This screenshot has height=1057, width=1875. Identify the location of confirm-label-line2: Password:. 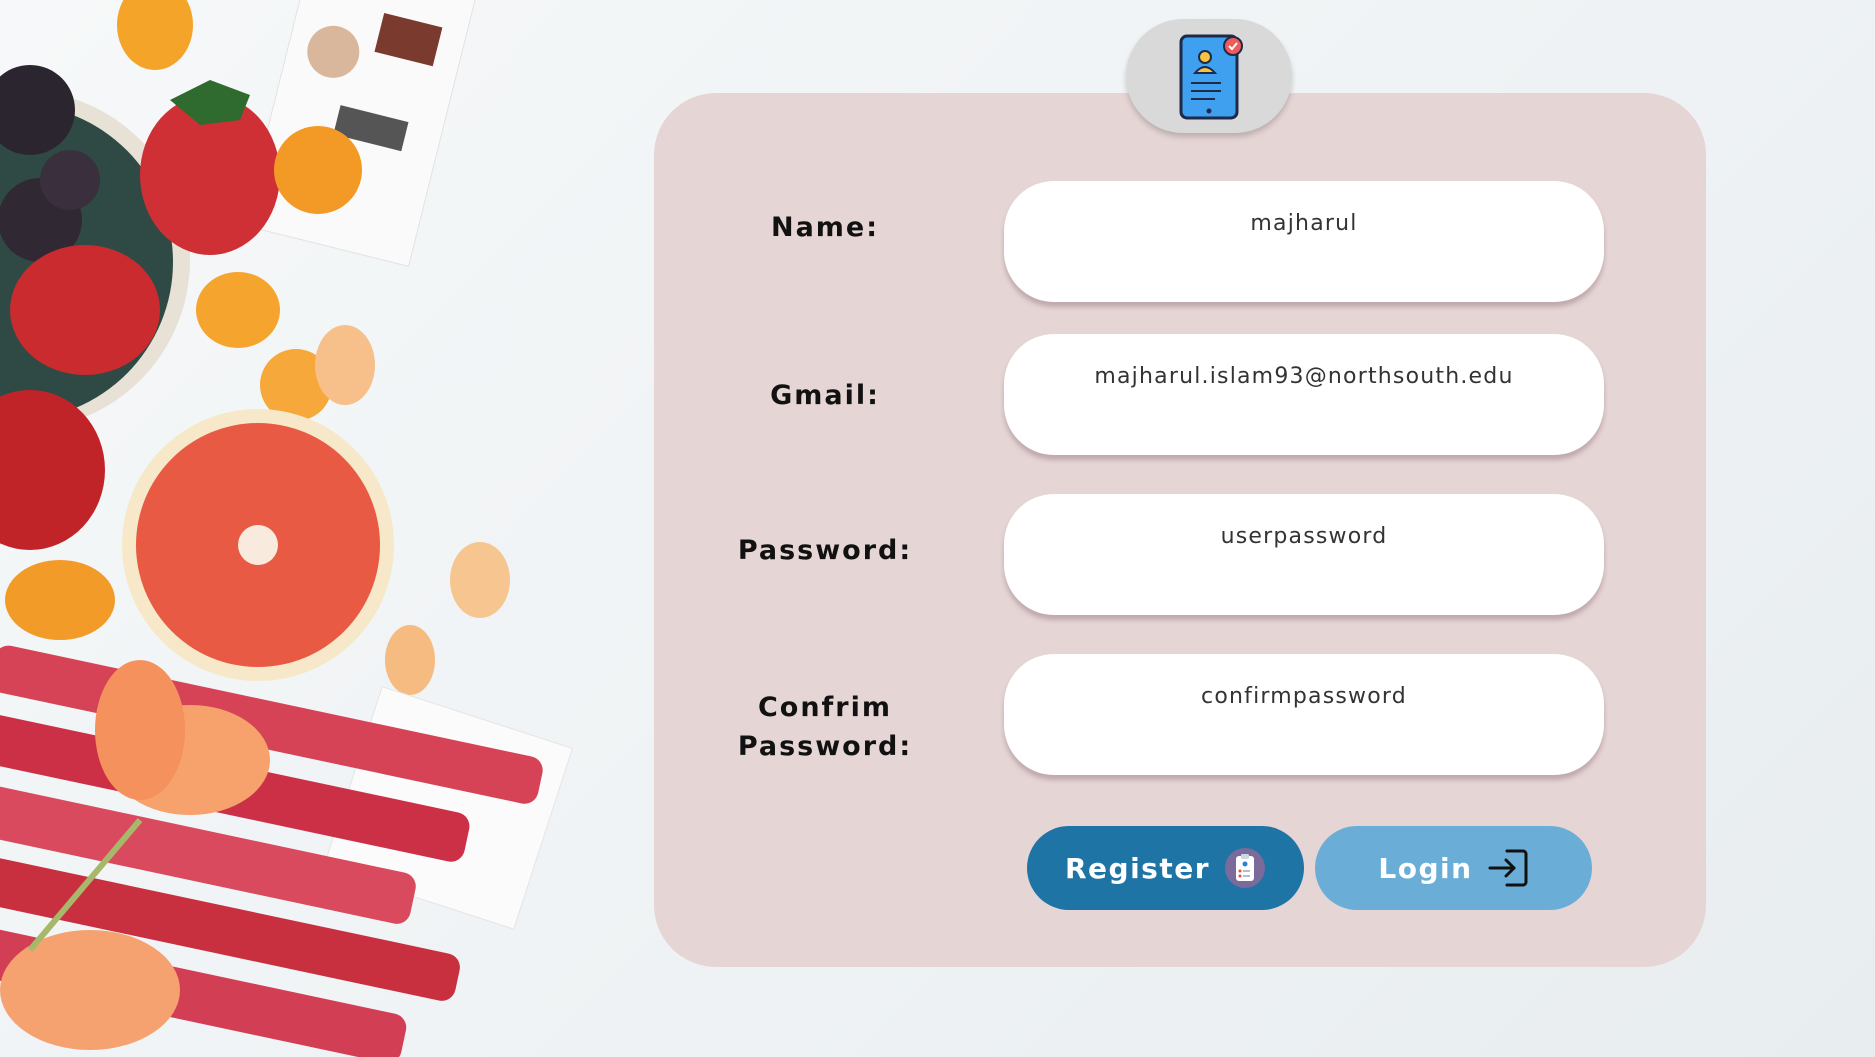
(825, 746).